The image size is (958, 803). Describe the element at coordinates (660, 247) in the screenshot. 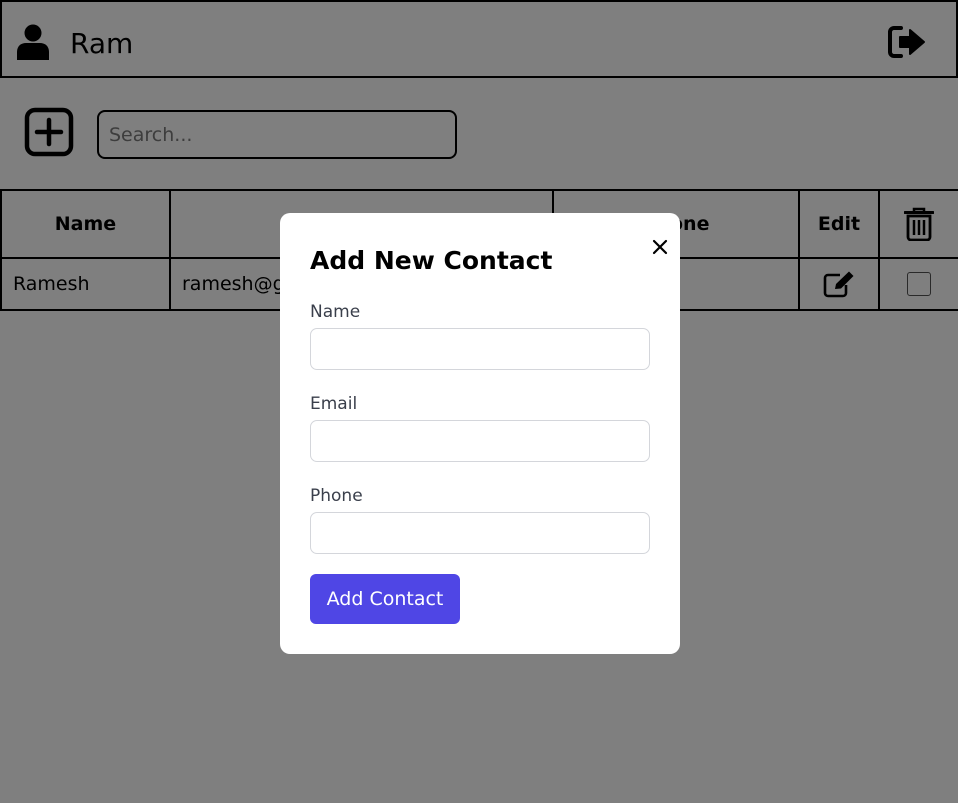

I see `close-icon` at that location.